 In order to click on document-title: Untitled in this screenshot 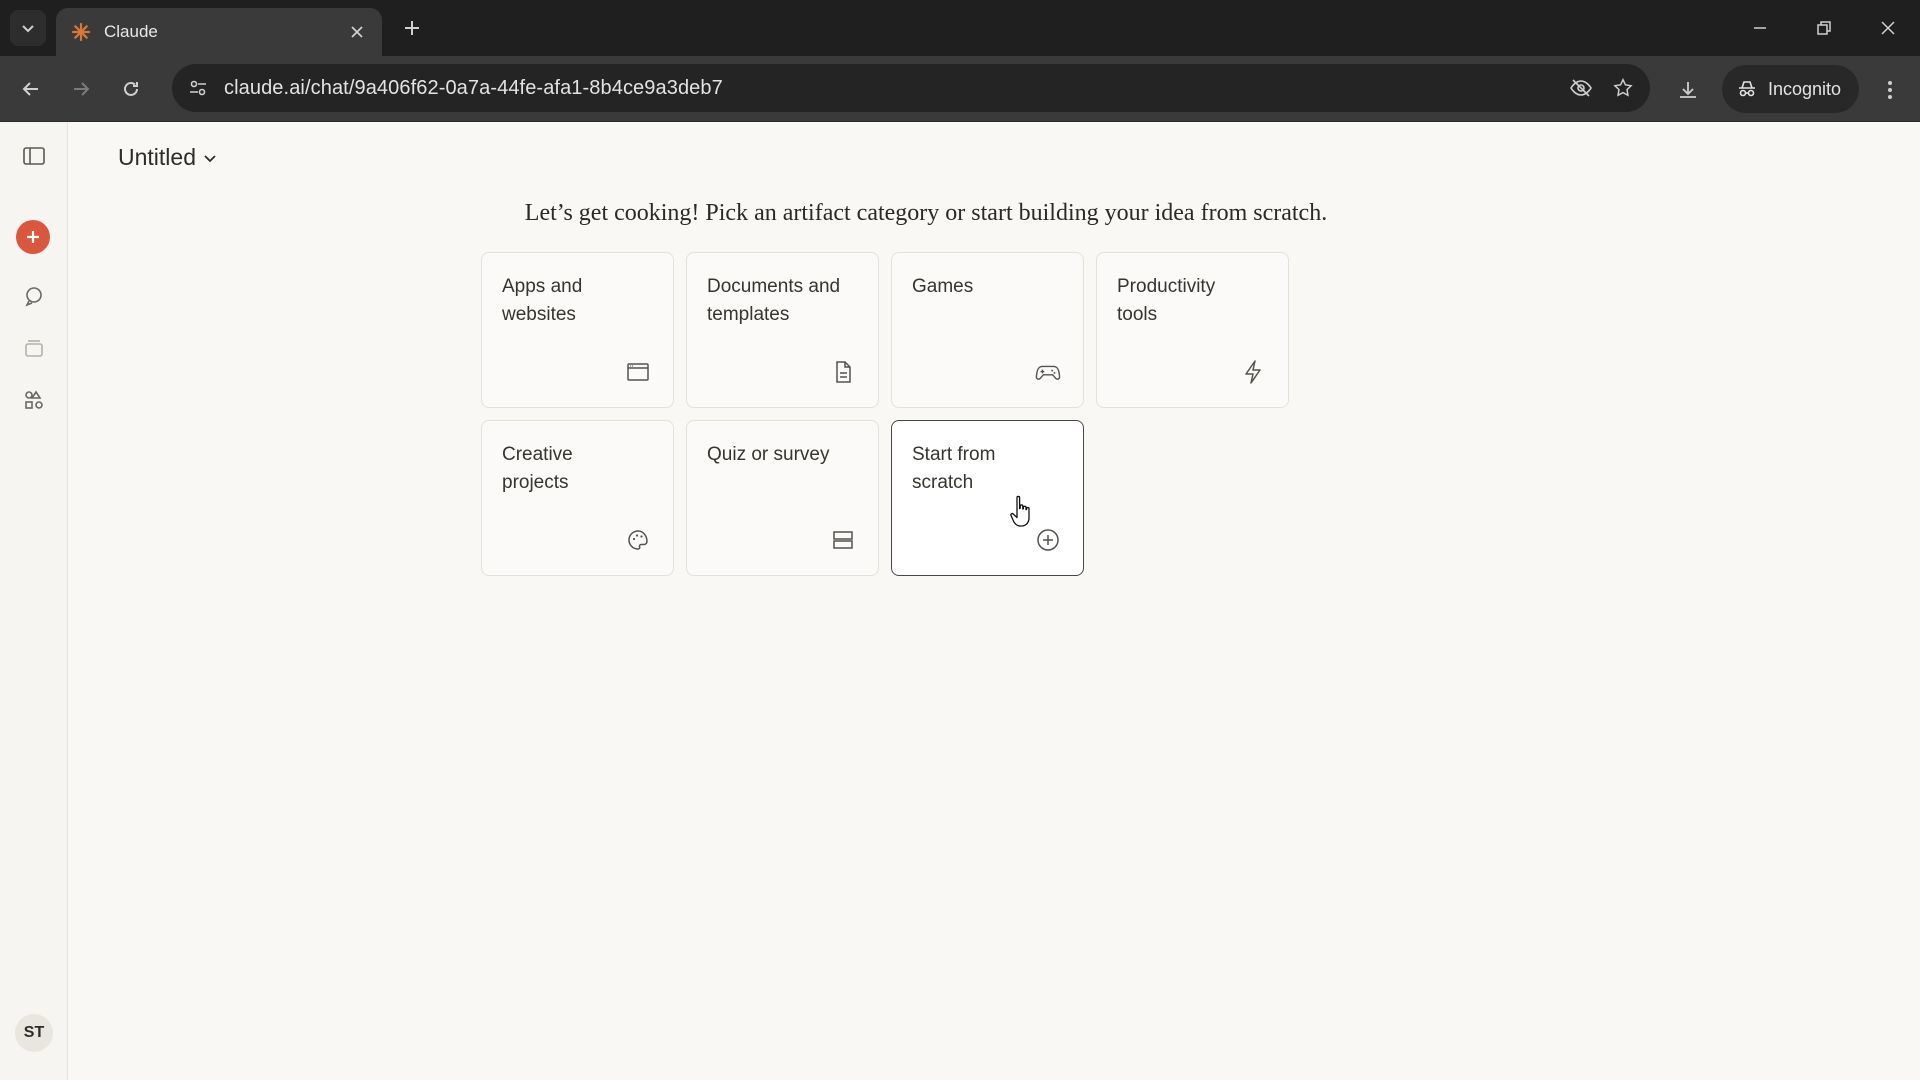, I will do `click(157, 157)`.